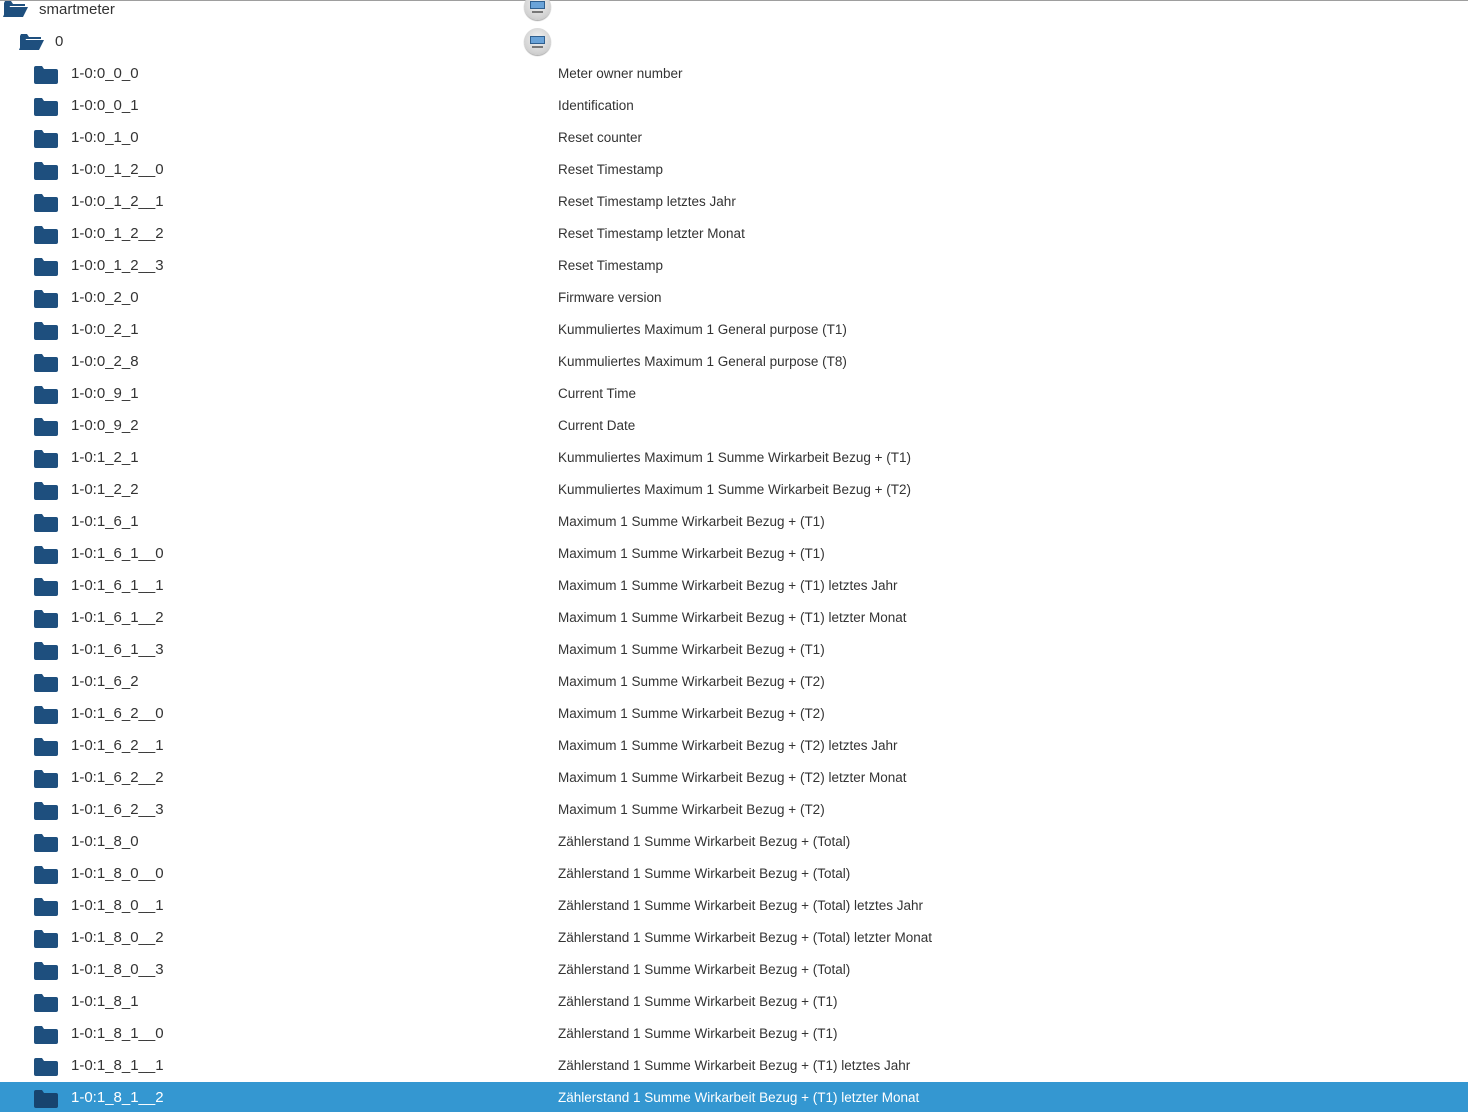  What do you see at coordinates (117, 586) in the screenshot?
I see `tree-node-label: 1-0:1_6_1__1` at bounding box center [117, 586].